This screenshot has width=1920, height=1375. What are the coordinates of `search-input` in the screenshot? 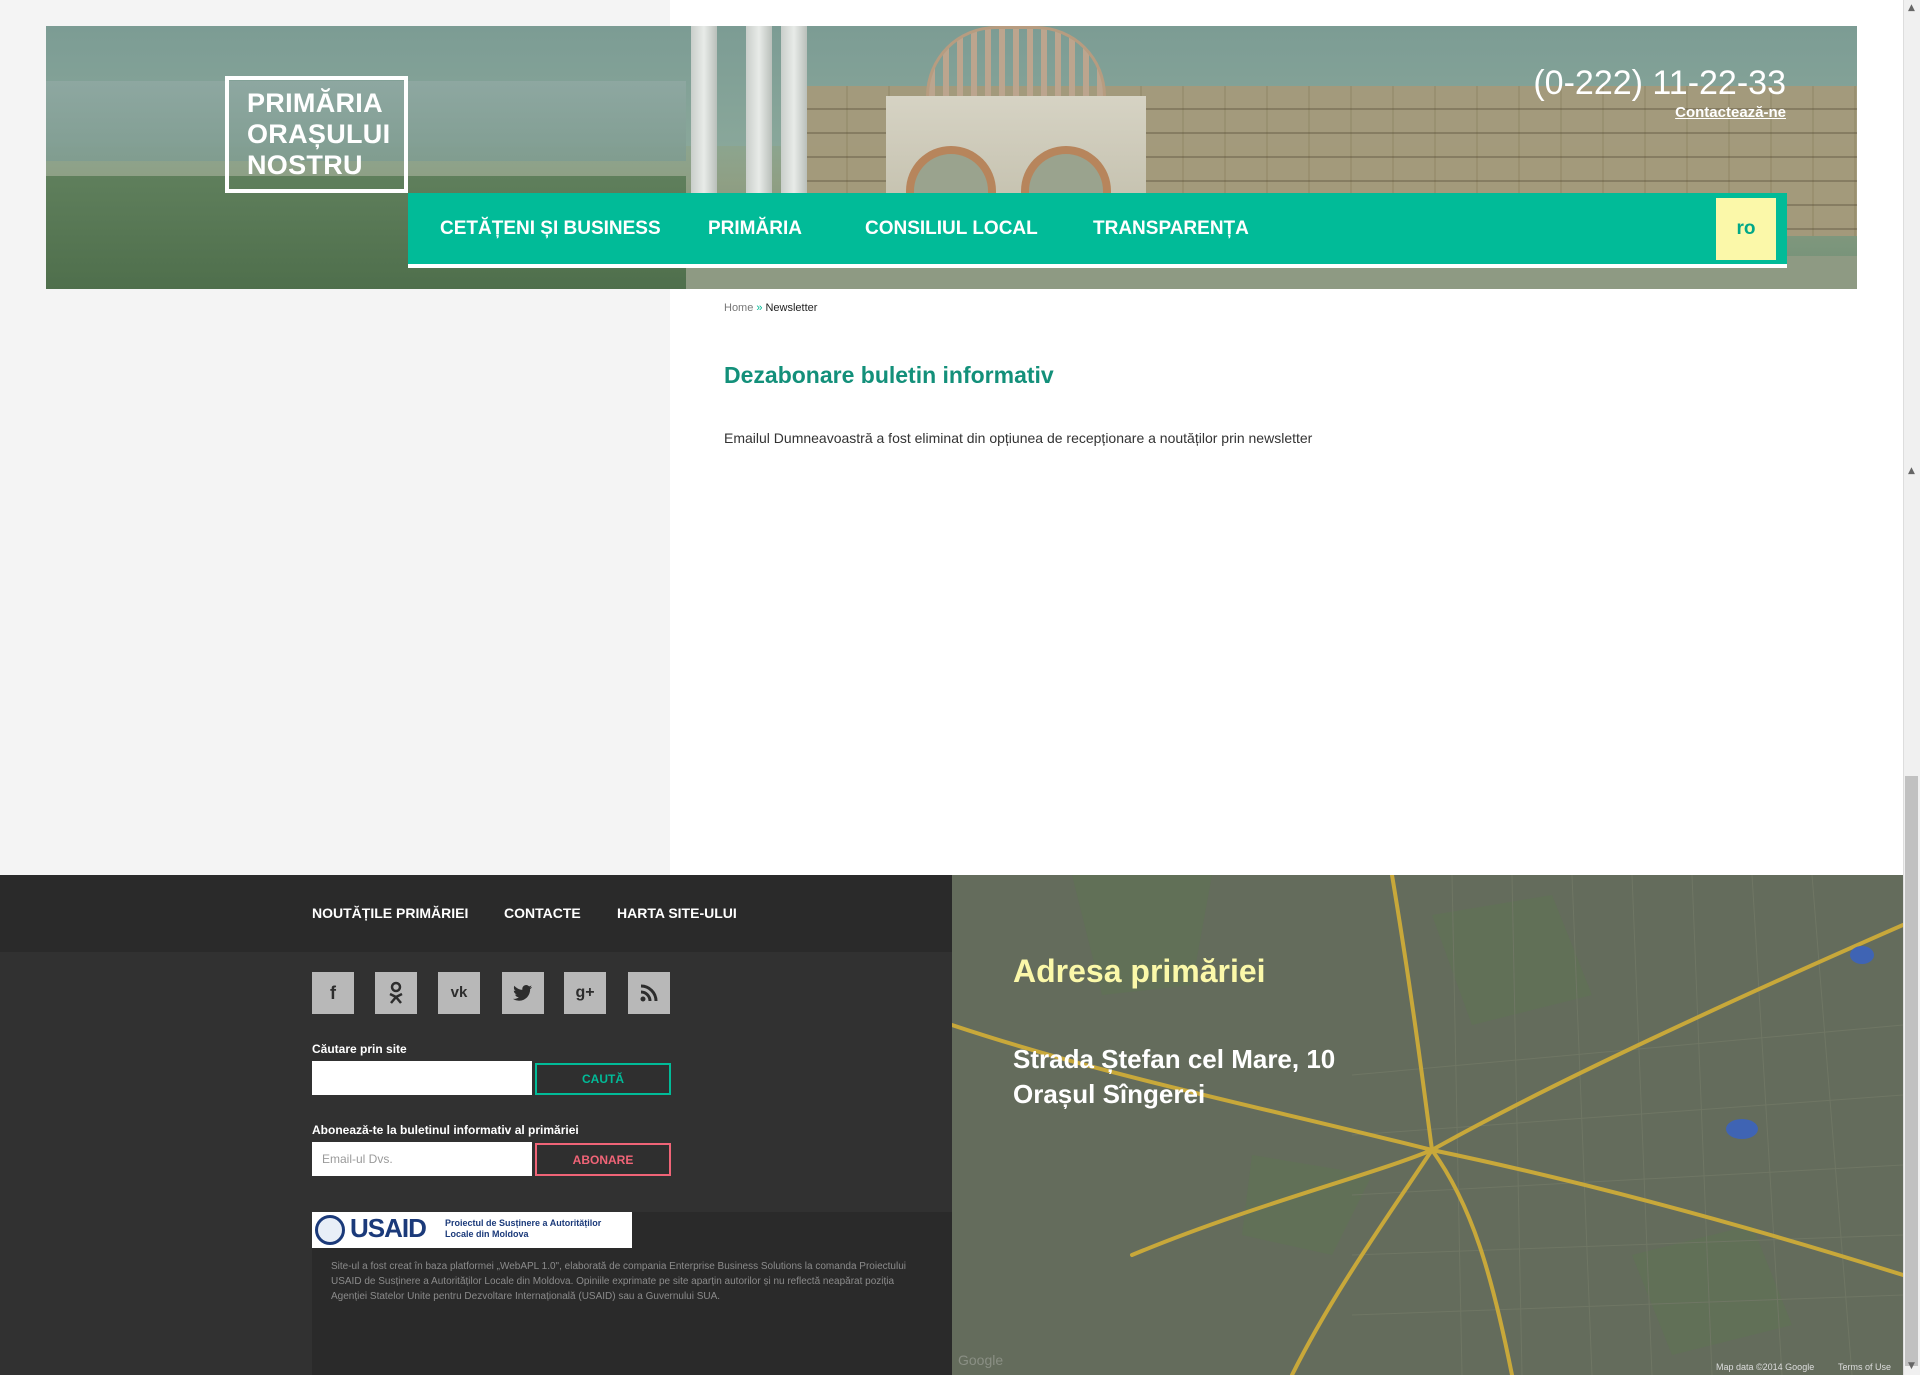 It's located at (422, 1078).